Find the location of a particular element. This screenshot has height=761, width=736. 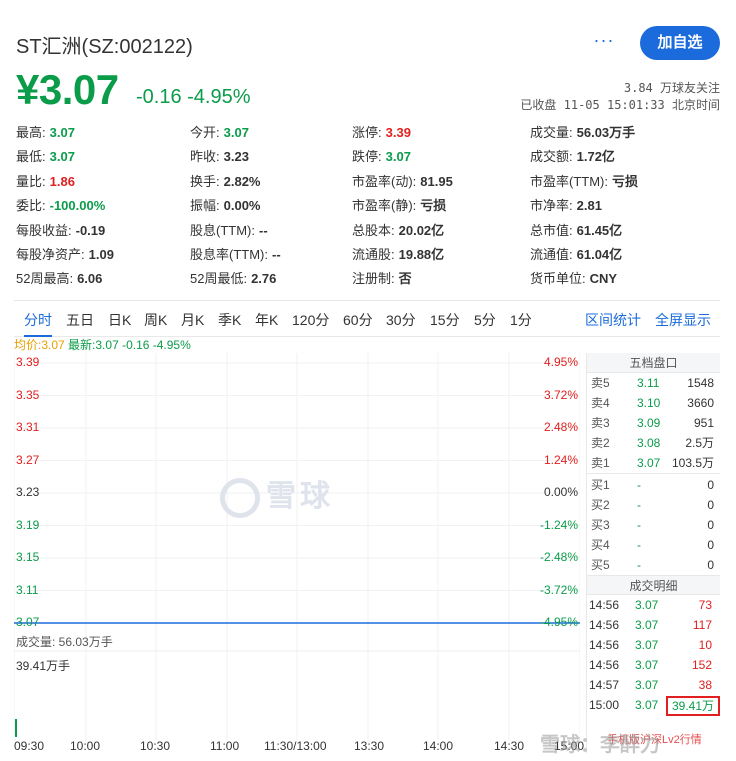

trade-volume: 117 is located at coordinates (702, 625).